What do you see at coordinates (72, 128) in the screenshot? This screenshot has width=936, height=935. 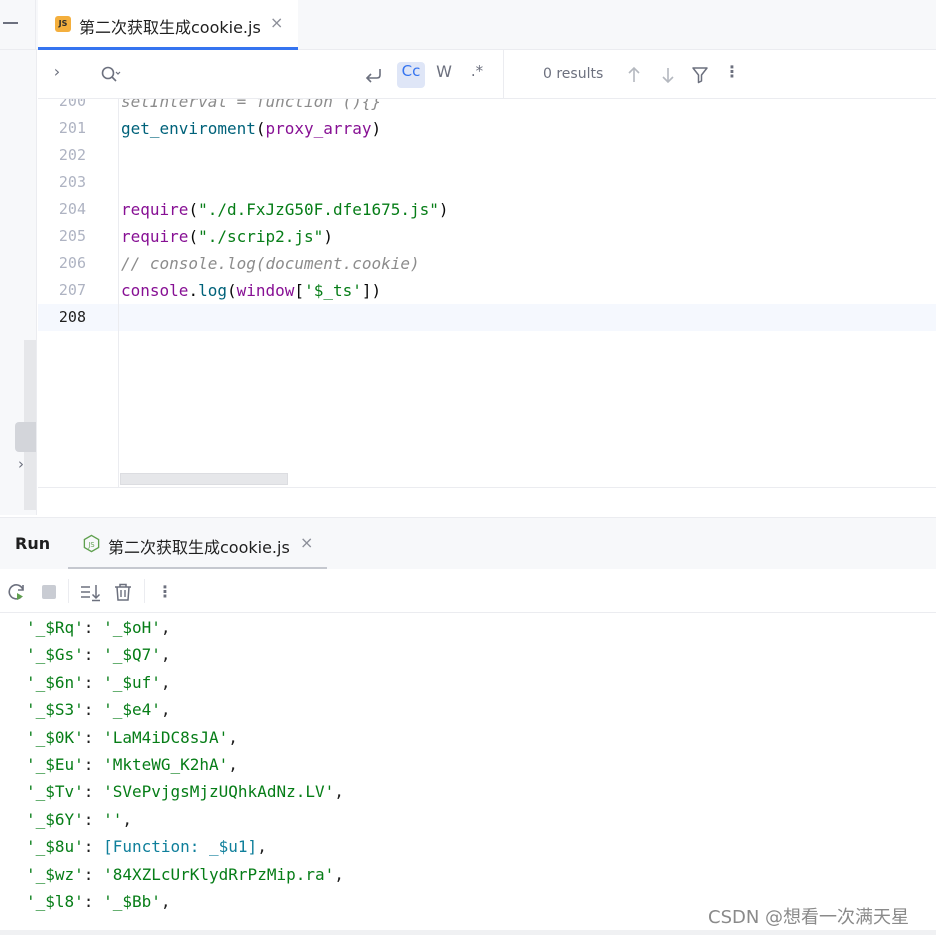 I see `line-number: 201` at bounding box center [72, 128].